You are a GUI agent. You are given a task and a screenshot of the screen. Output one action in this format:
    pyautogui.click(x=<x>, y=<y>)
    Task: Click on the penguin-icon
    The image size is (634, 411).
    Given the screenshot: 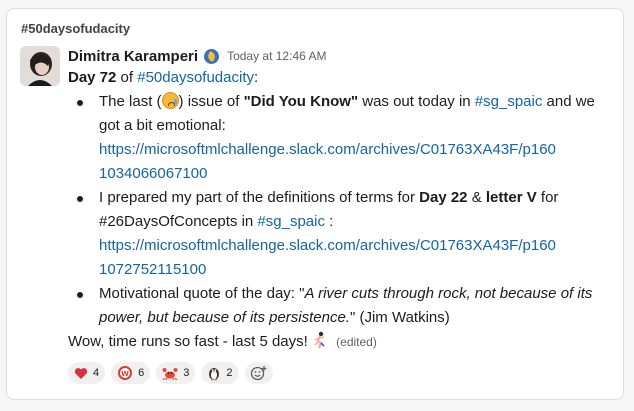 What is the action you would take?
    pyautogui.click(x=214, y=374)
    